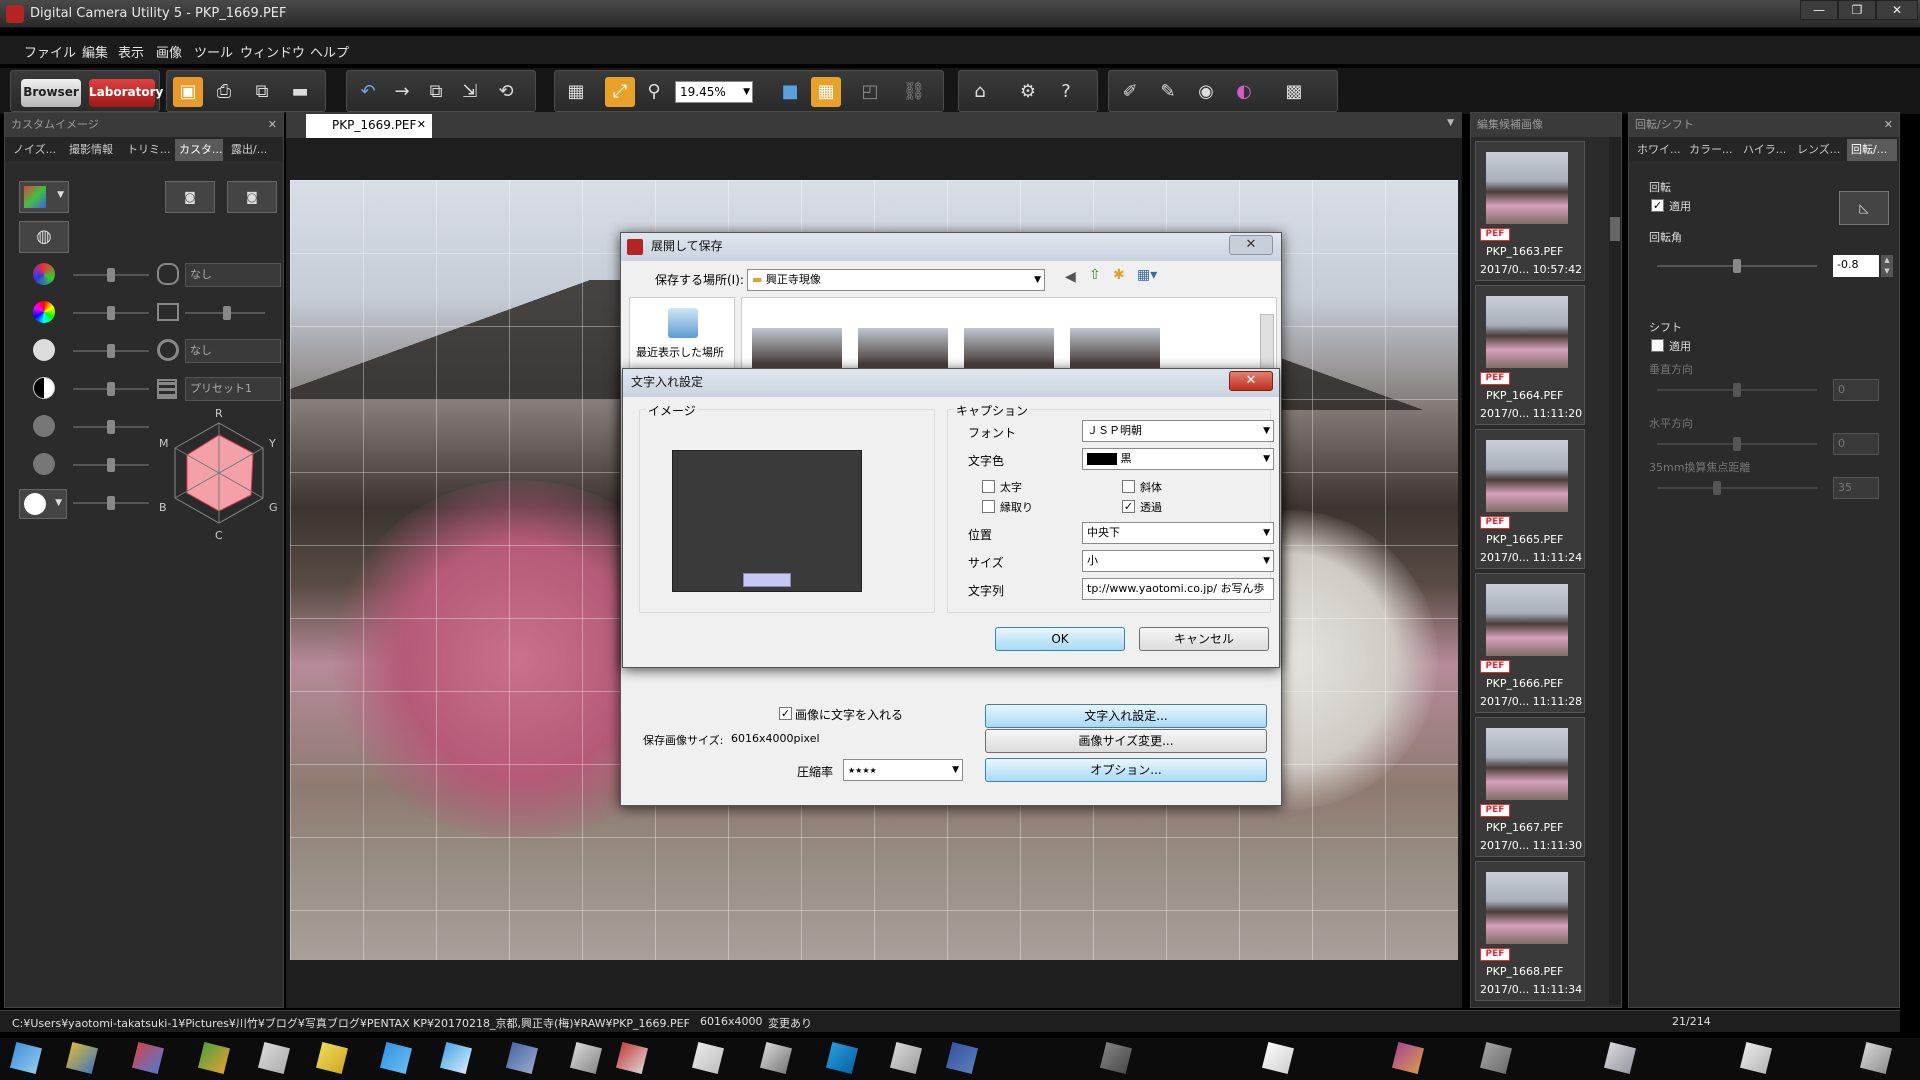 The image size is (1920, 1080). I want to click on text-dialog-close-button: ✕, so click(1251, 381).